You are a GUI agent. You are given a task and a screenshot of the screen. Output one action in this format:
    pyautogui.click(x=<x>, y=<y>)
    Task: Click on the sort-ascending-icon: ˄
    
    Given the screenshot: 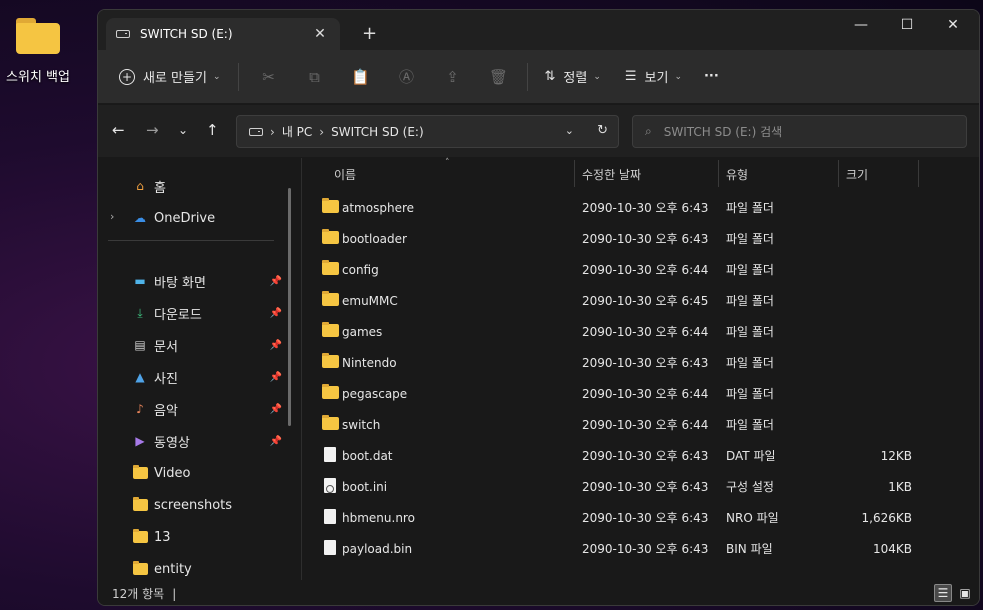 What is the action you would take?
    pyautogui.click(x=447, y=163)
    